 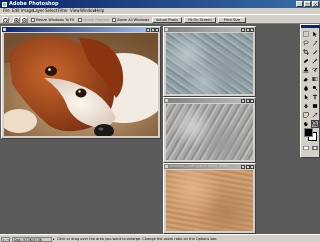 I want to click on zoom-out-icon, so click(x=24, y=20).